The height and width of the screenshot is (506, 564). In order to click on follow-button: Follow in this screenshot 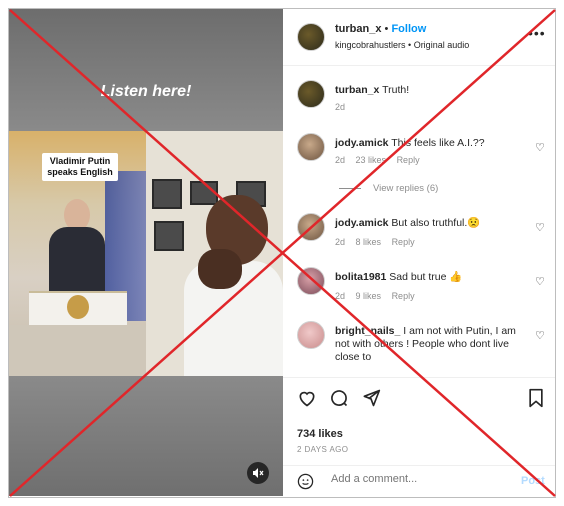, I will do `click(408, 29)`.